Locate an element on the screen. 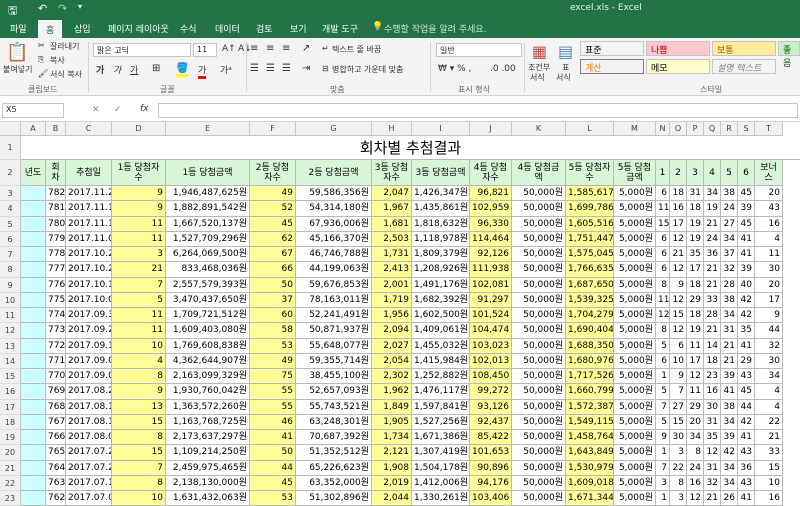  data-cell: 91,297 is located at coordinates (491, 300).